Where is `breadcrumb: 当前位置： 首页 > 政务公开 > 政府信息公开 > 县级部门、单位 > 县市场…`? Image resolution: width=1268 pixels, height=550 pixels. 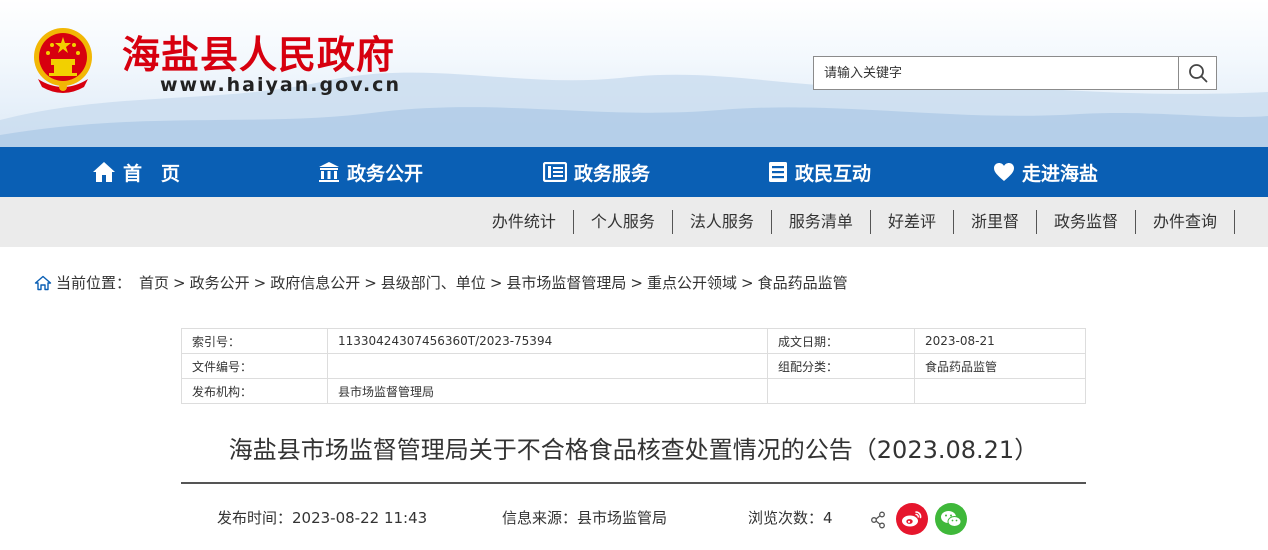 breadcrumb: 当前位置： 首页 > 政务公开 > 政府信息公开 > 县级部门、单位 > 县市场… is located at coordinates (441, 282).